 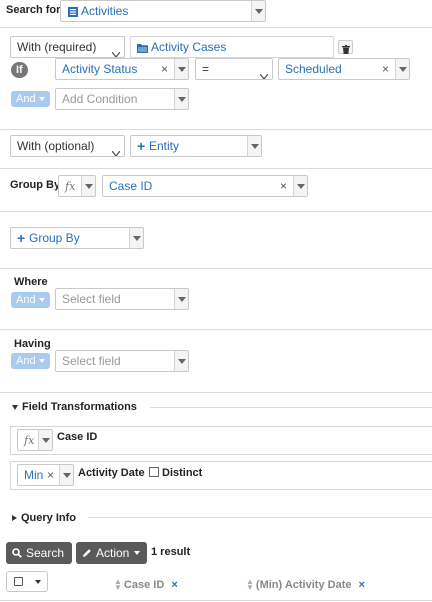 What do you see at coordinates (87, 553) in the screenshot?
I see `pencil-icon` at bounding box center [87, 553].